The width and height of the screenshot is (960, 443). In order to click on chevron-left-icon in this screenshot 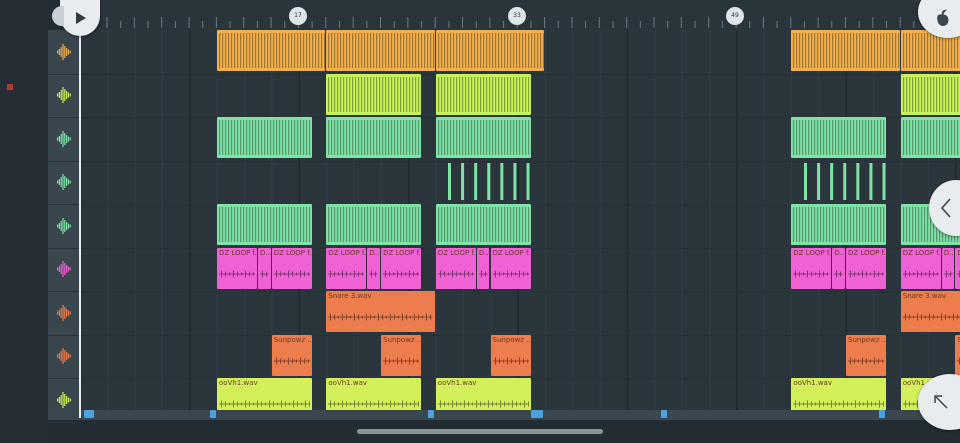, I will do `click(945, 208)`.